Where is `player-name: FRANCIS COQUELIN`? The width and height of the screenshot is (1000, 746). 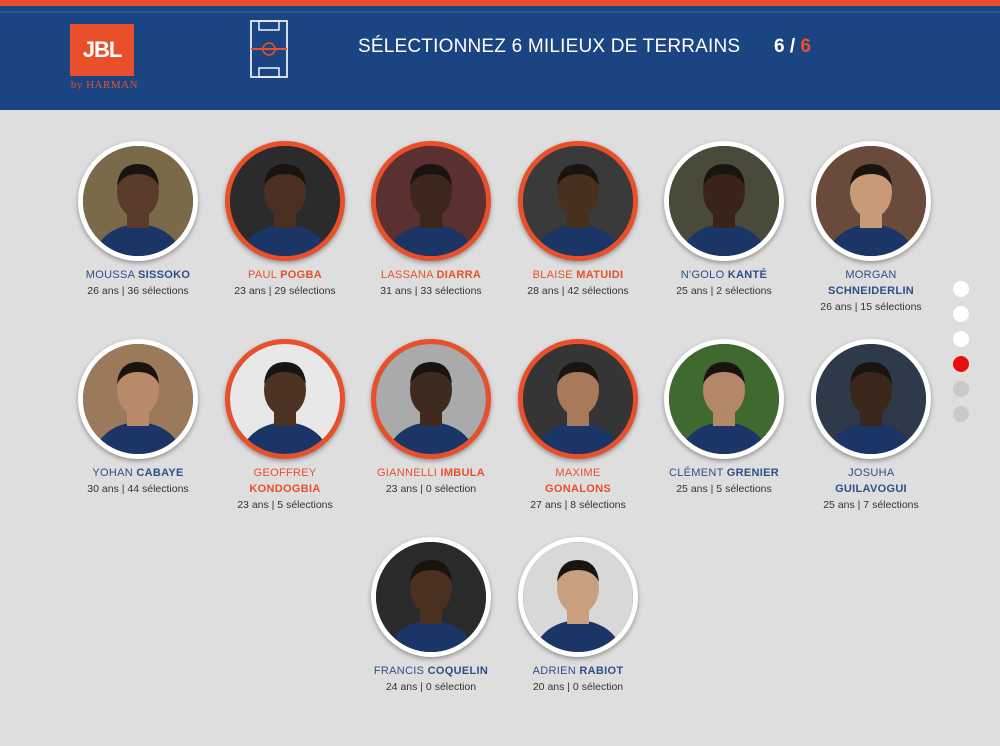
player-name: FRANCIS COQUELIN is located at coordinates (431, 671).